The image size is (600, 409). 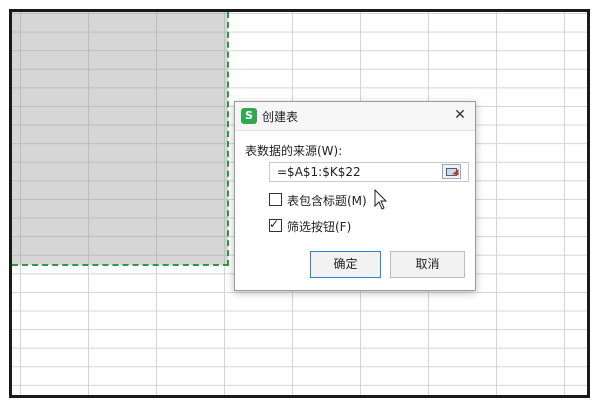 I want to click on app-icon: S, so click(x=249, y=116).